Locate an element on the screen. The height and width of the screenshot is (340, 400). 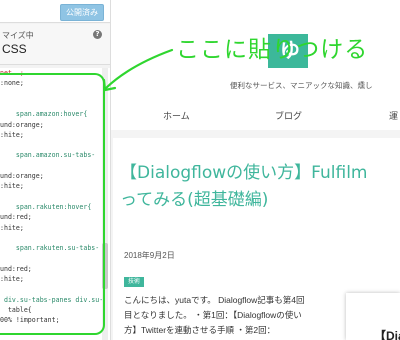
help-icon: ? is located at coordinates (97, 34).